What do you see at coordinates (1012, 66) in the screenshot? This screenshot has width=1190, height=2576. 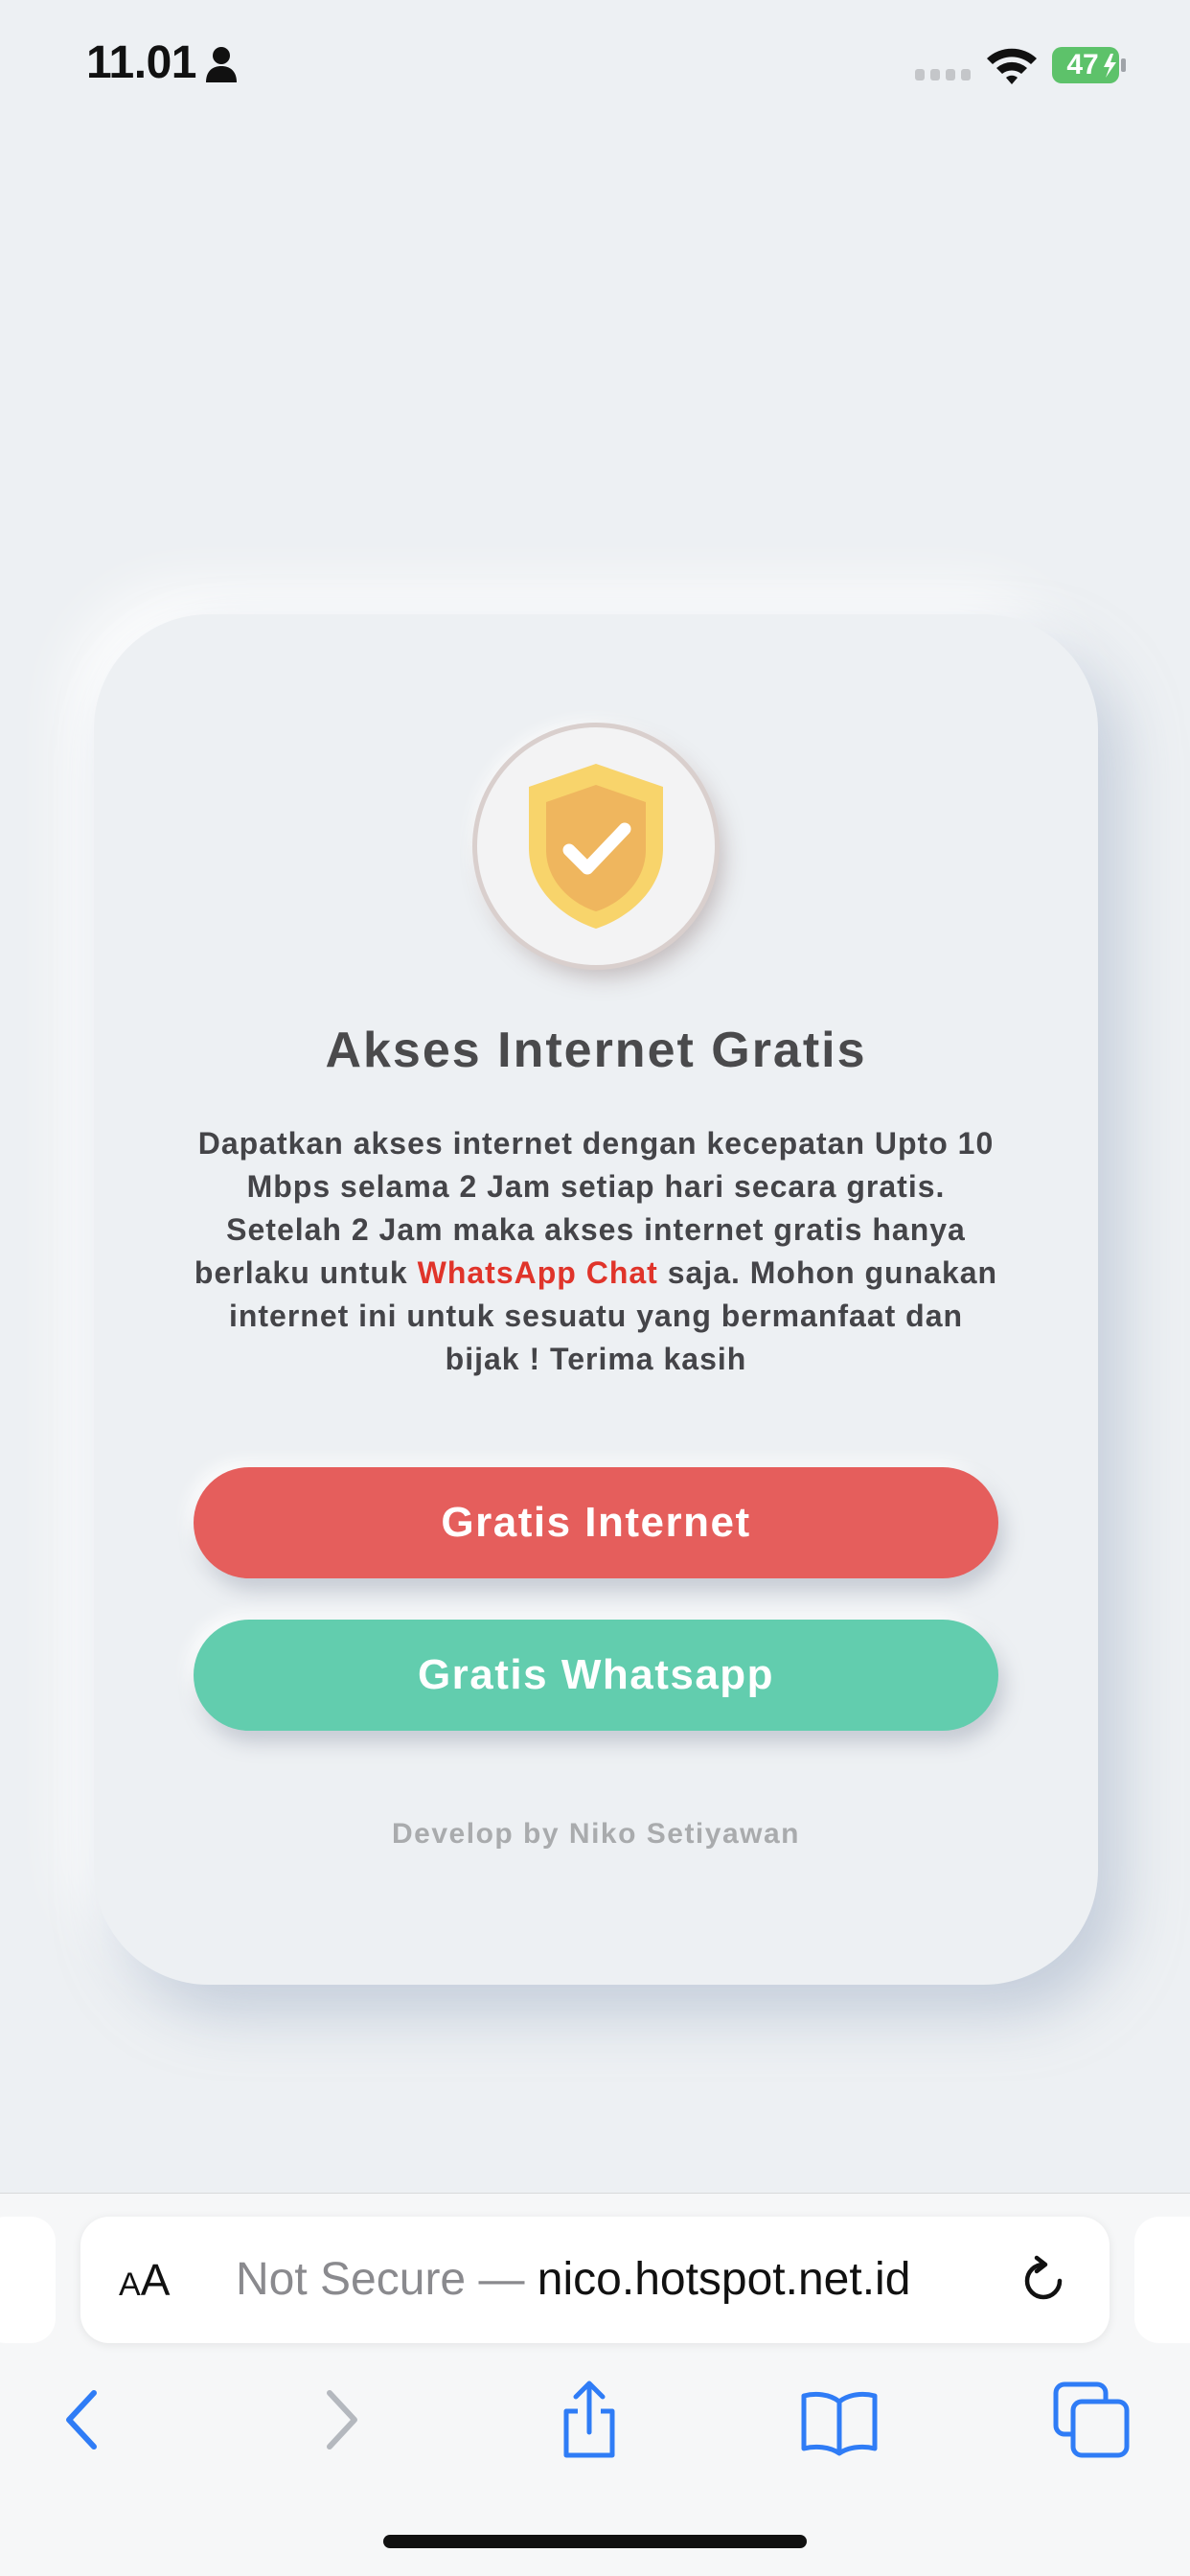 I see `wifi-icon` at bounding box center [1012, 66].